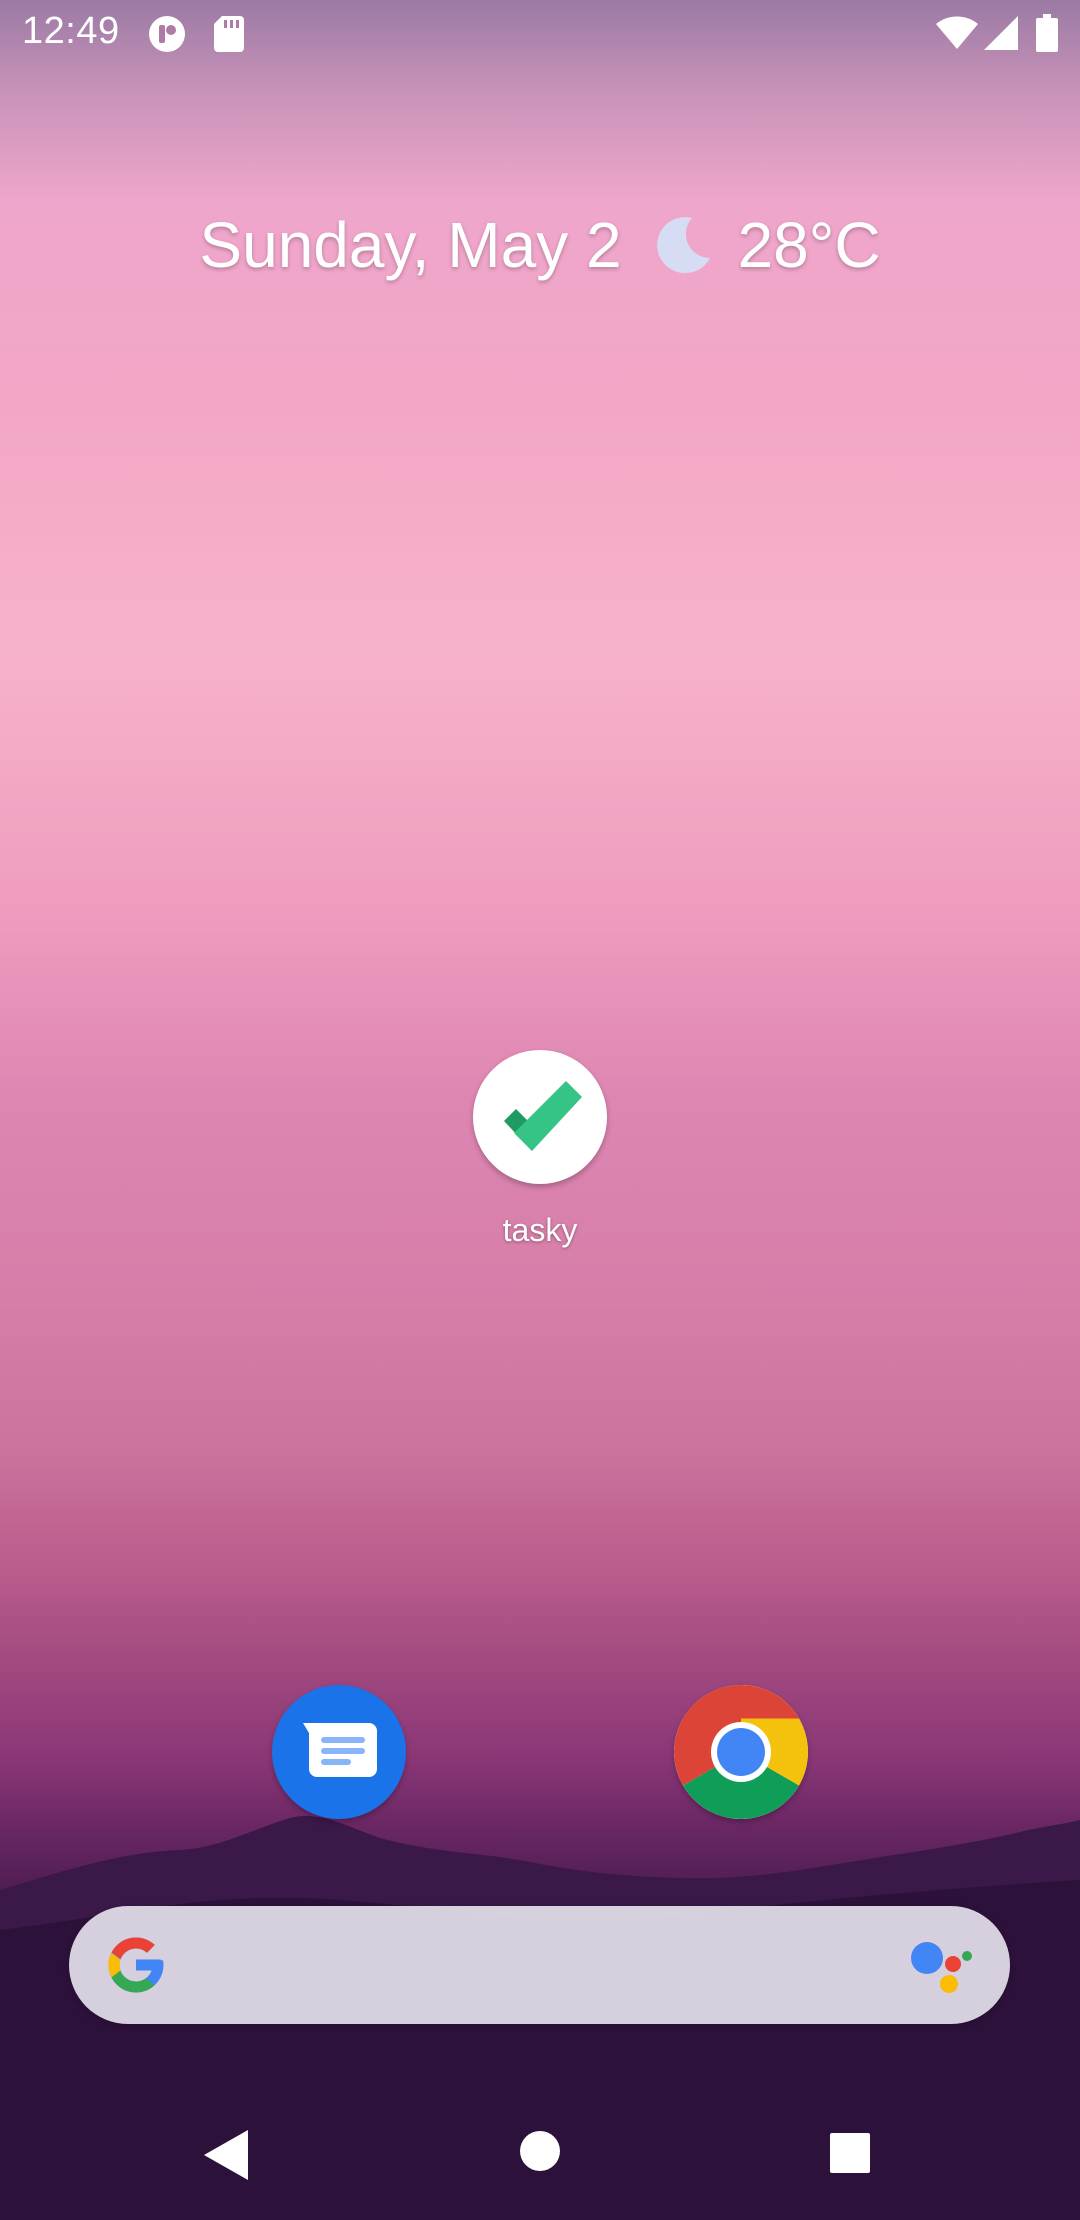 This screenshot has width=1080, height=2220. I want to click on status-time: 12:49, so click(71, 31).